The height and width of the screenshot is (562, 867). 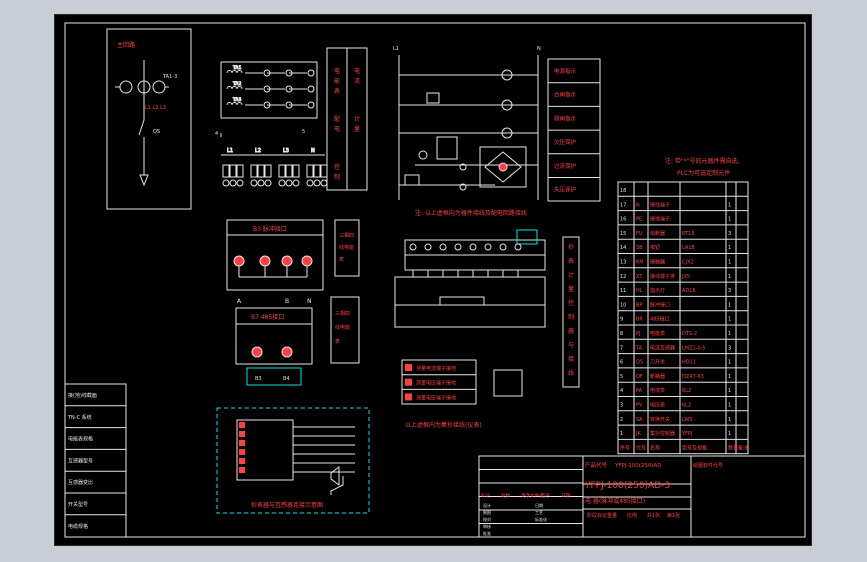 I want to click on title-mid-cell: 日期, so click(x=565, y=496).